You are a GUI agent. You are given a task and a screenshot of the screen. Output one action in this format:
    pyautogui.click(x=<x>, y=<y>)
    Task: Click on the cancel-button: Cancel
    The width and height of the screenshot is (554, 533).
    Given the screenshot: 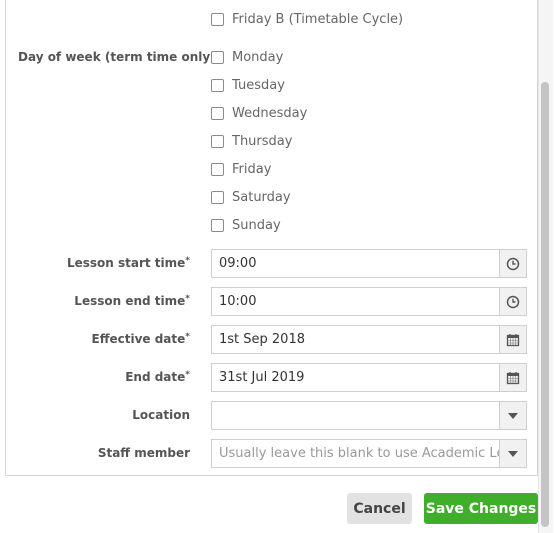 What is the action you would take?
    pyautogui.click(x=379, y=508)
    